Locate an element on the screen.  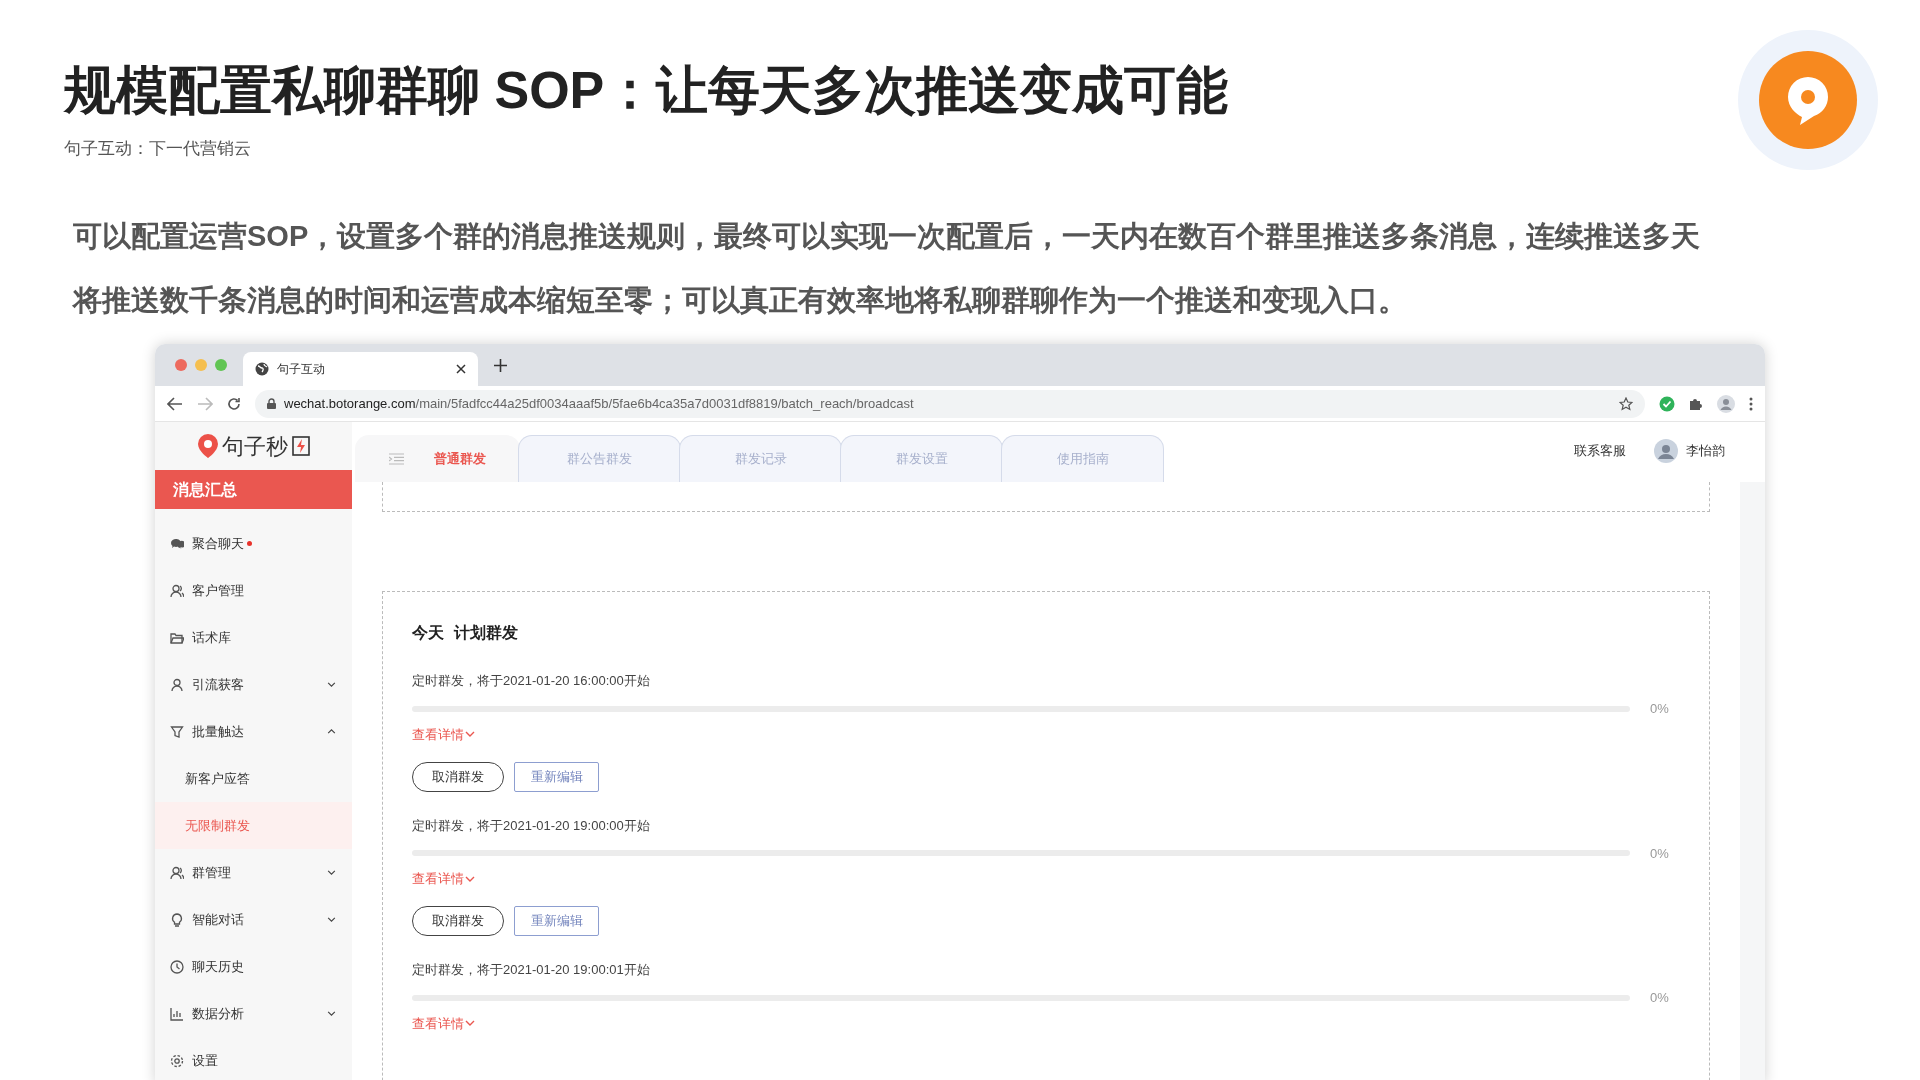
slide-title: 规模配置私聊群聊 SOP：让每天多次推送变成可能 is located at coordinates (646, 90).